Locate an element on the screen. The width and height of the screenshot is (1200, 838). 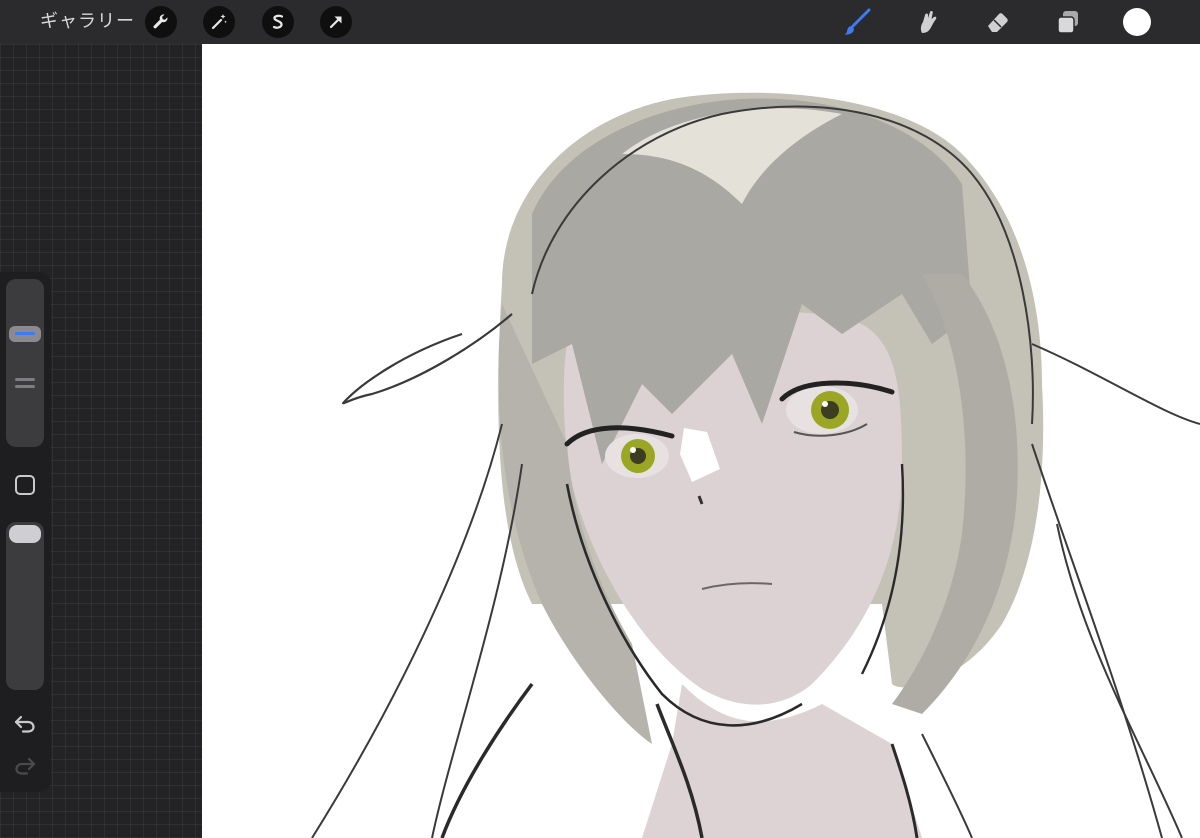
layers-icon is located at coordinates (1067, 22).